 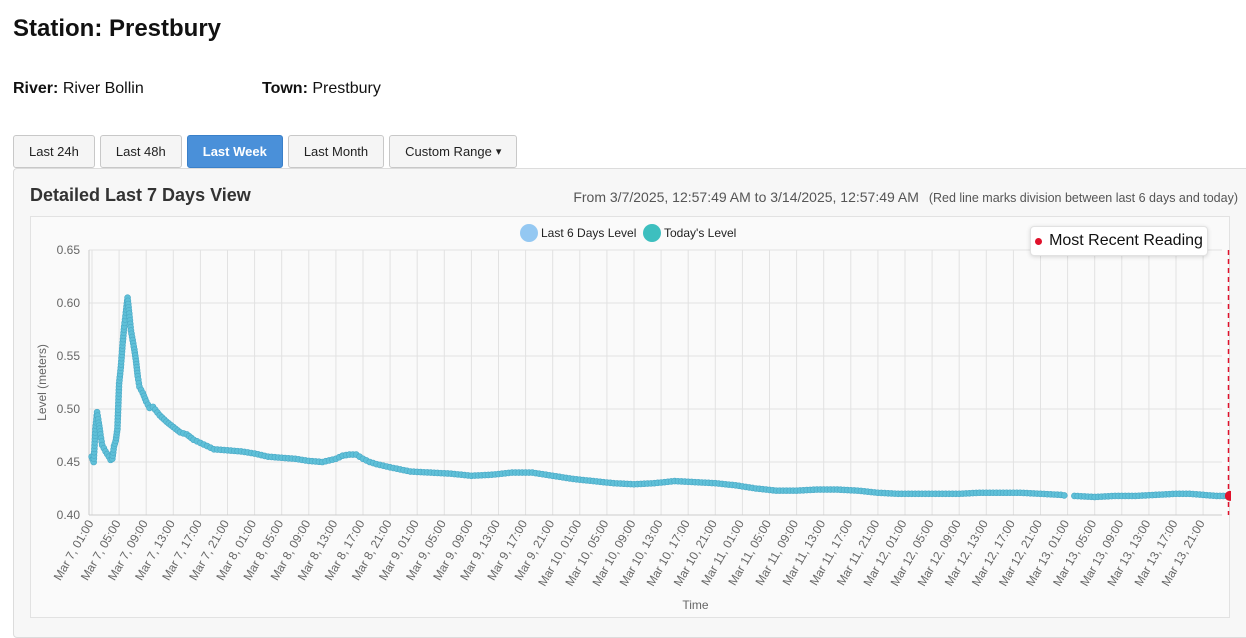 What do you see at coordinates (42, 382) in the screenshot?
I see `y-axis-label: Level (meters)` at bounding box center [42, 382].